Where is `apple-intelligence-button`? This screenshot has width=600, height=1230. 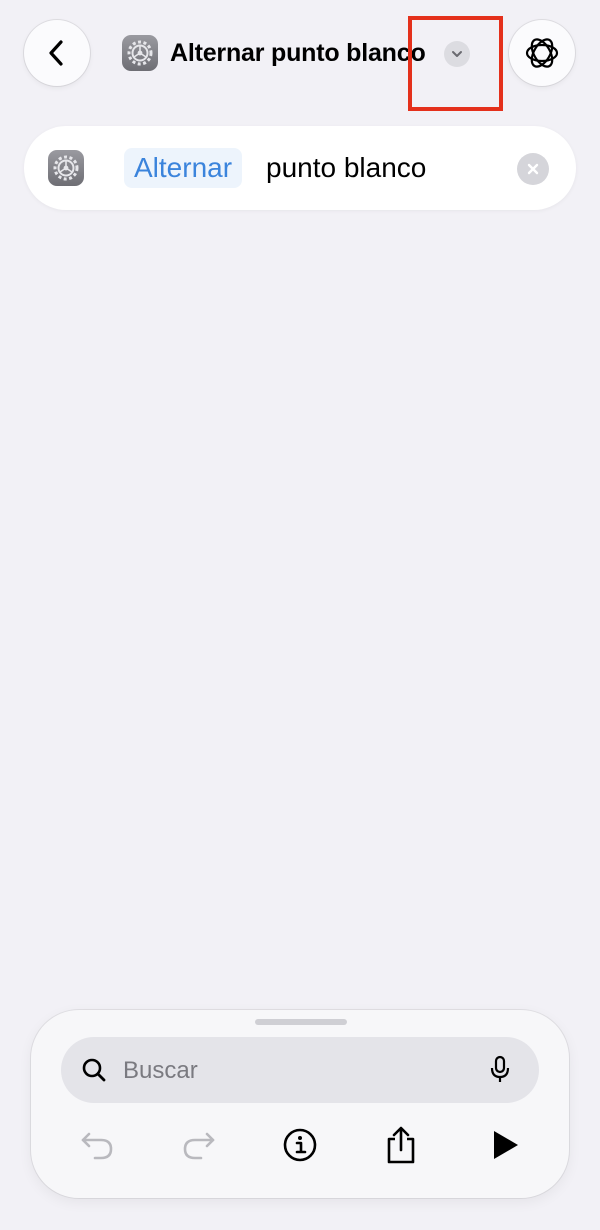 apple-intelligence-button is located at coordinates (542, 53).